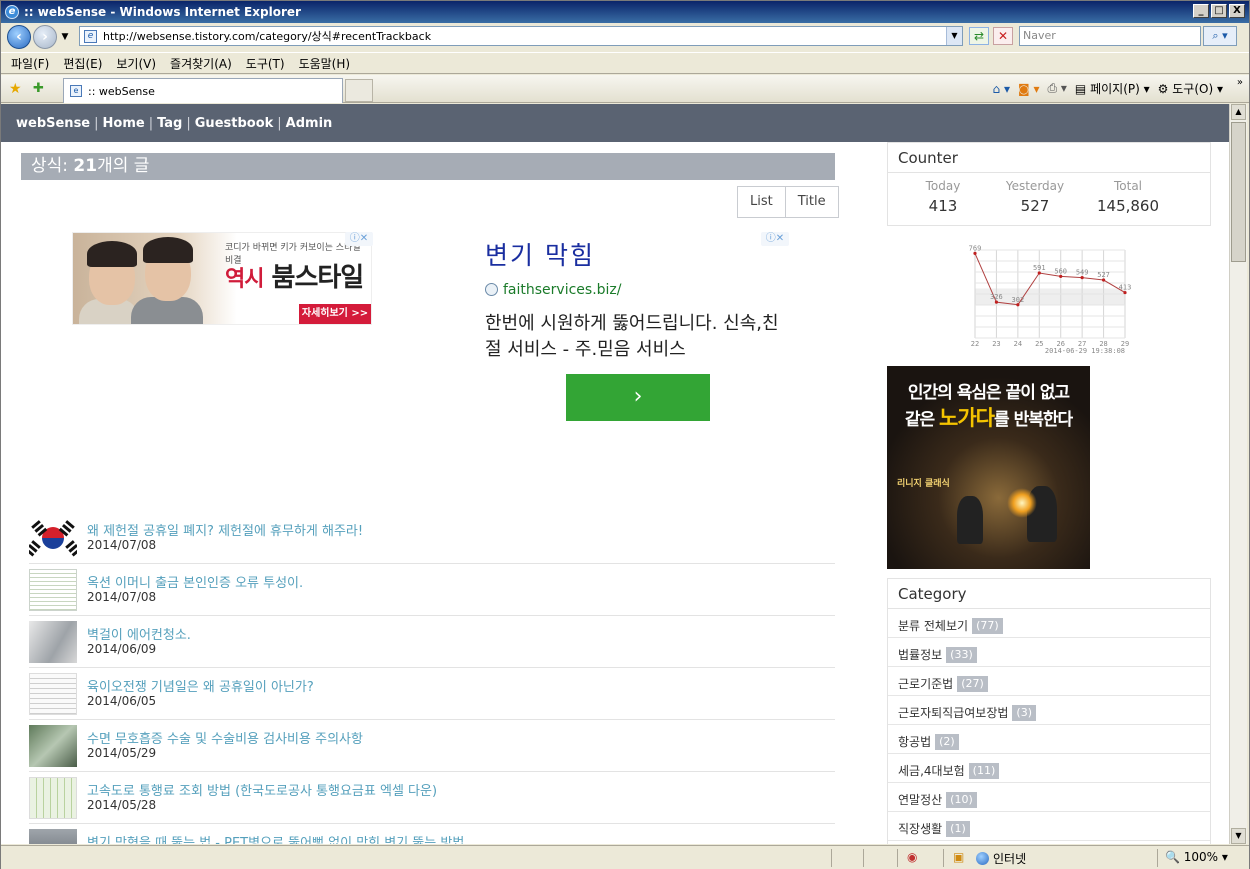  I want to click on category-item: 분류 전체보기 (77), so click(1049, 623).